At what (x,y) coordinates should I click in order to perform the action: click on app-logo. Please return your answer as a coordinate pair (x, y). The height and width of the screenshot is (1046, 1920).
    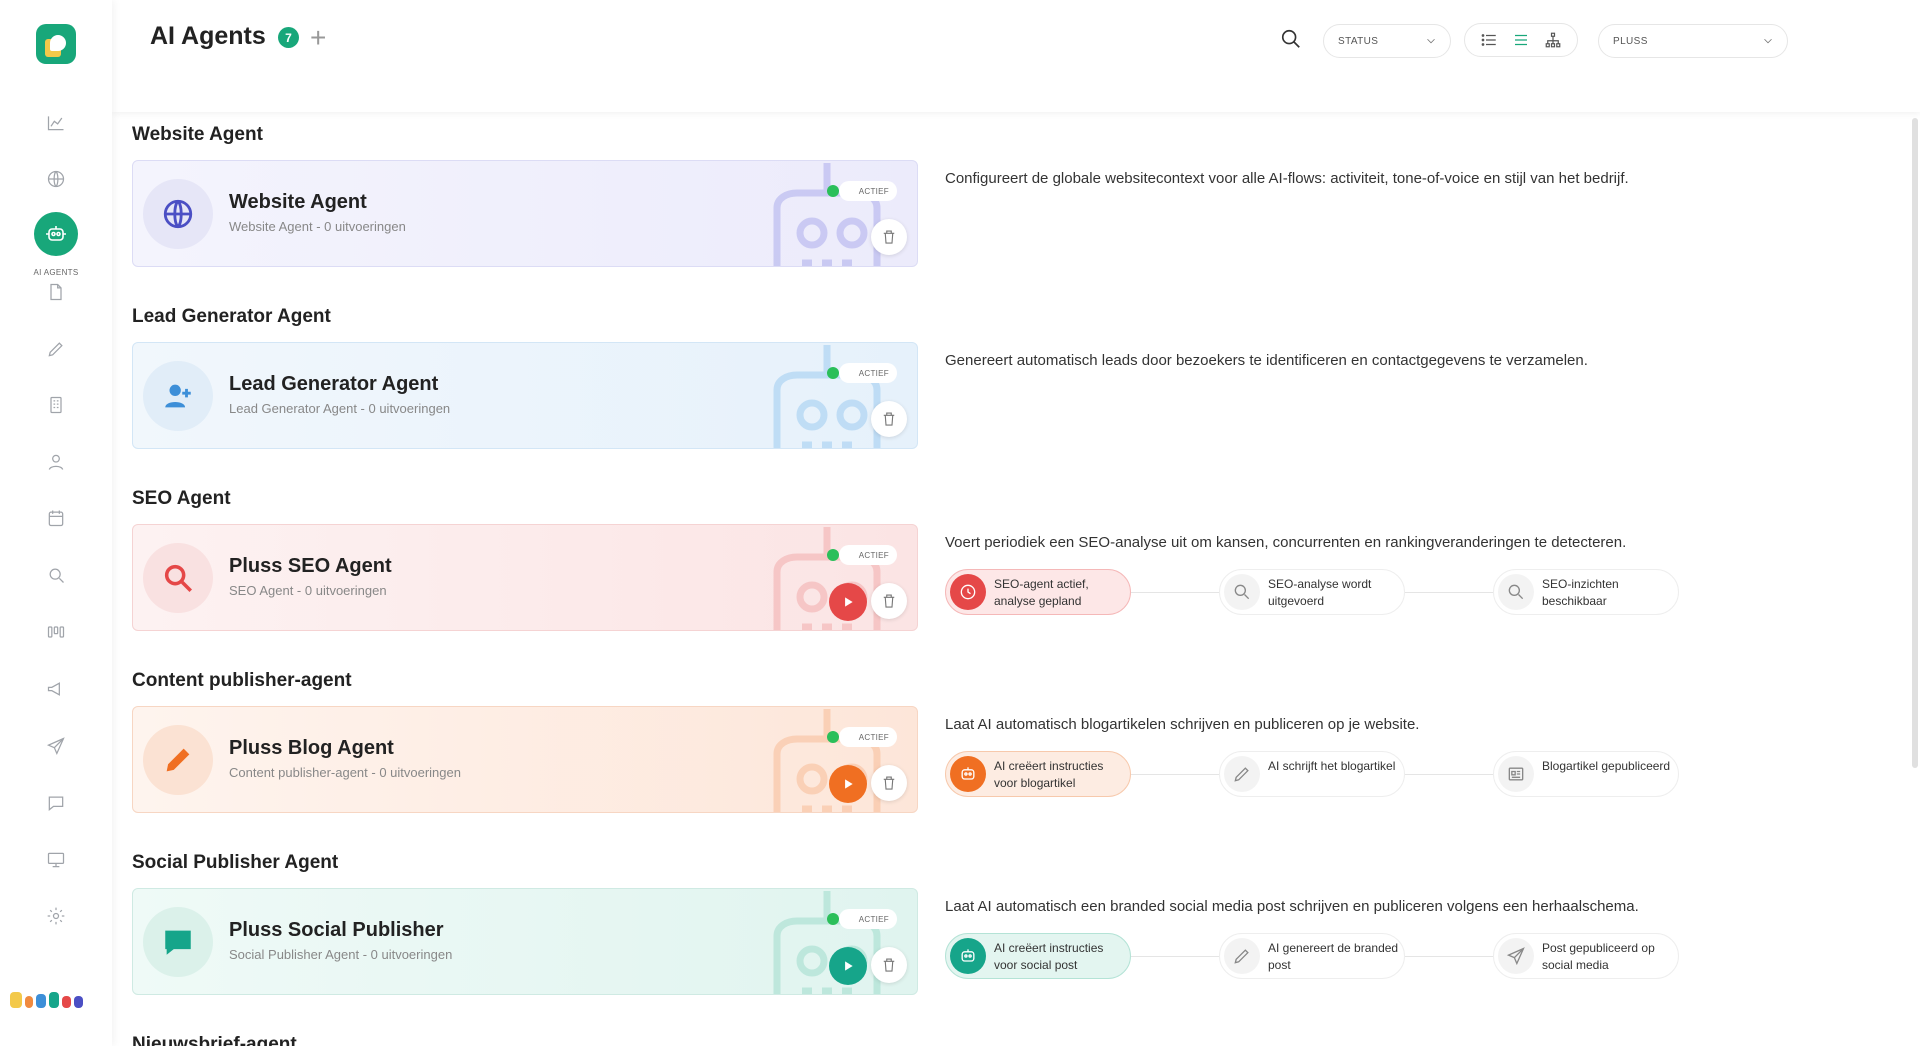
    Looking at the image, I should click on (56, 44).